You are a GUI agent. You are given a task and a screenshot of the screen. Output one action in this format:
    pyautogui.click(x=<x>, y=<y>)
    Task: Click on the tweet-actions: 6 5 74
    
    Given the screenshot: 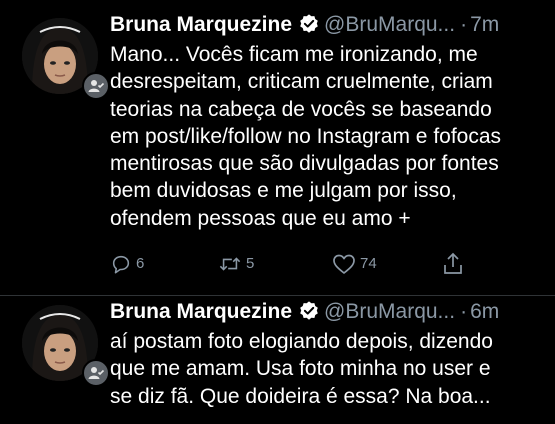 What is the action you would take?
    pyautogui.click(x=330, y=264)
    